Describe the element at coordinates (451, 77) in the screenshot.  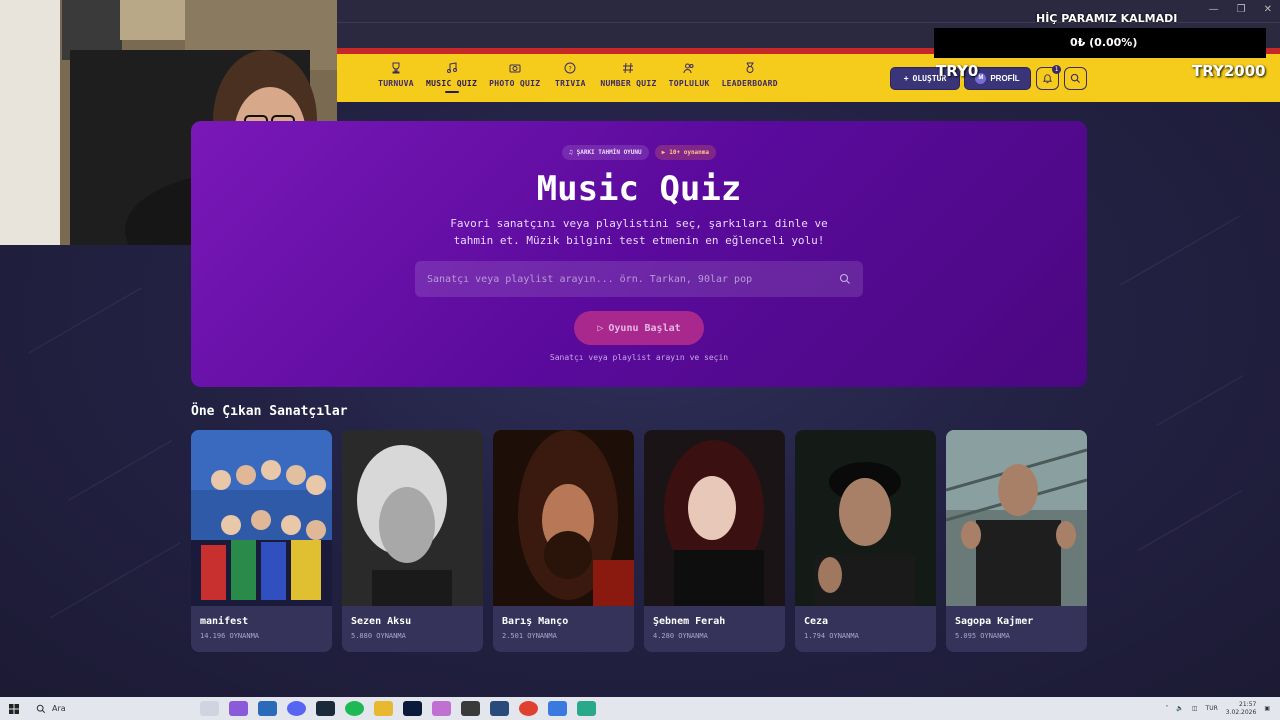
I see `nav-item-music-quiz: MUSIC QUIZ` at that location.